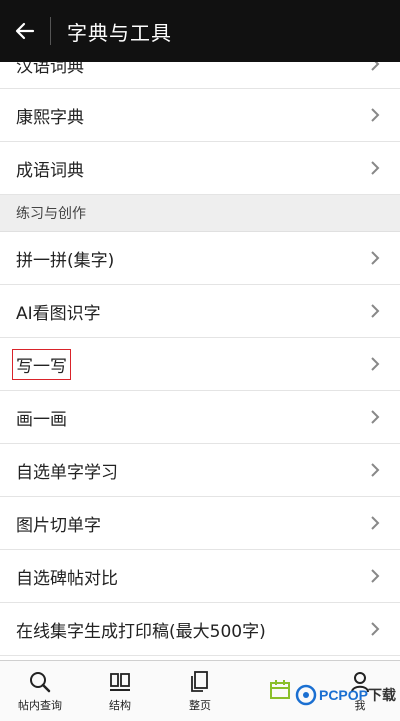 This screenshot has width=400, height=721. I want to click on list-item-chinese-dictionary: 汉语词典, so click(200, 75).